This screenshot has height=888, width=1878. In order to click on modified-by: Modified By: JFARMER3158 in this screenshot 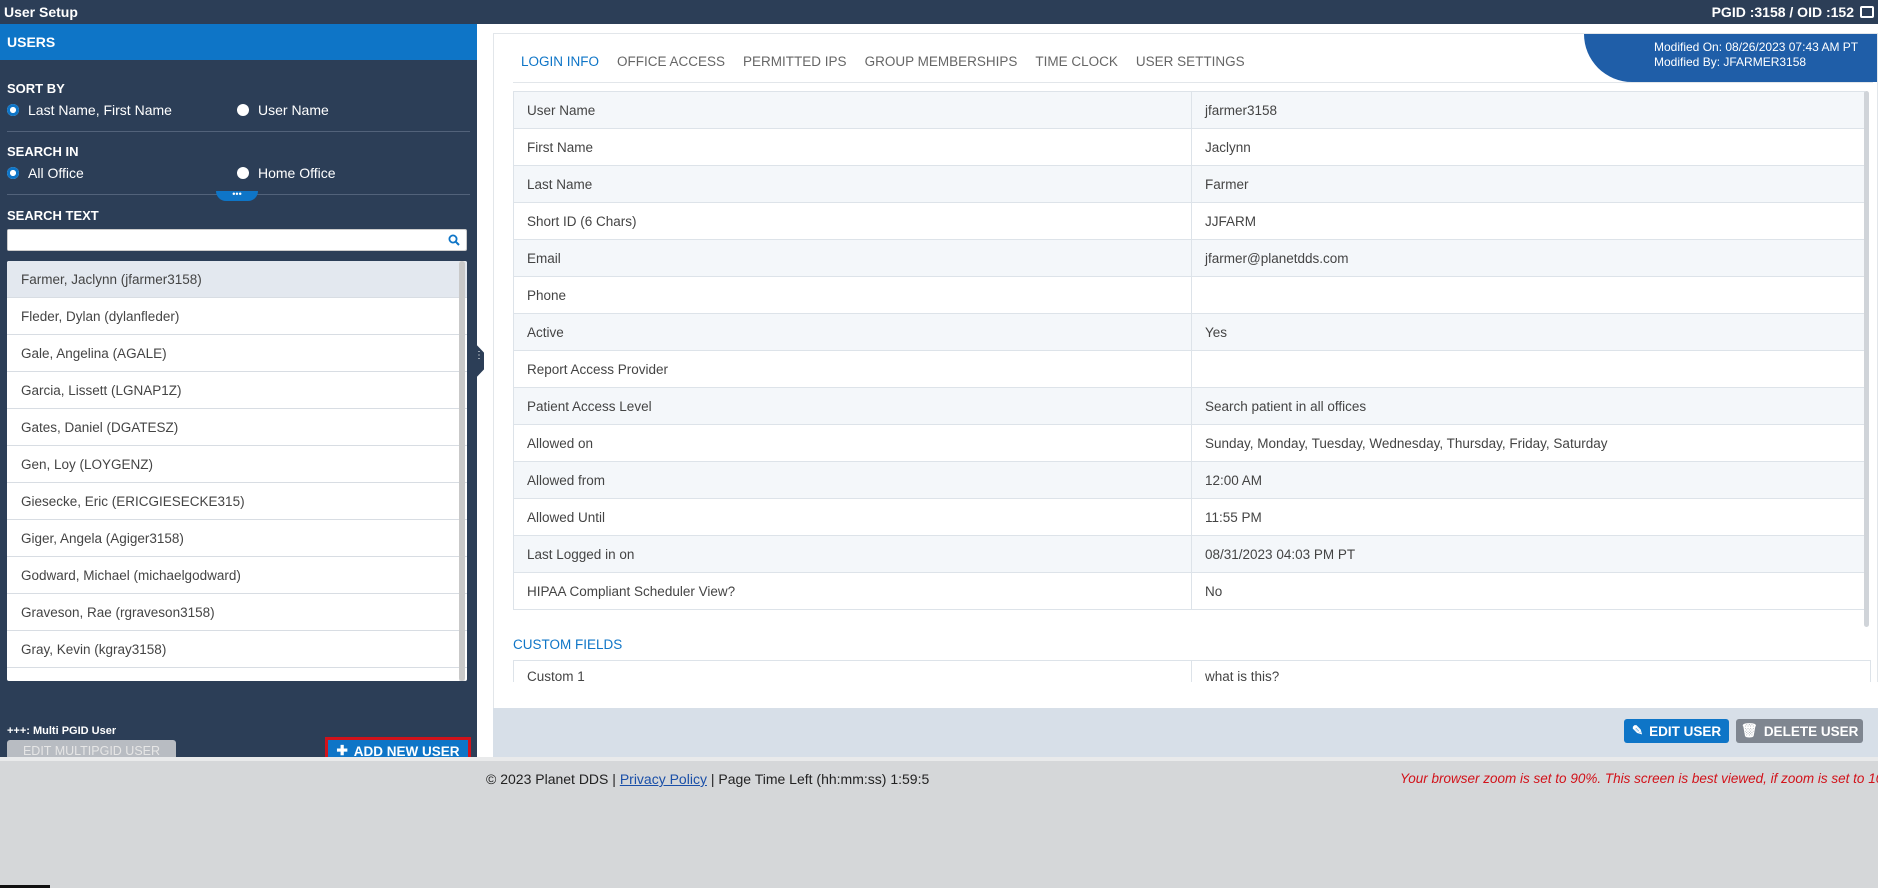, I will do `click(1730, 62)`.